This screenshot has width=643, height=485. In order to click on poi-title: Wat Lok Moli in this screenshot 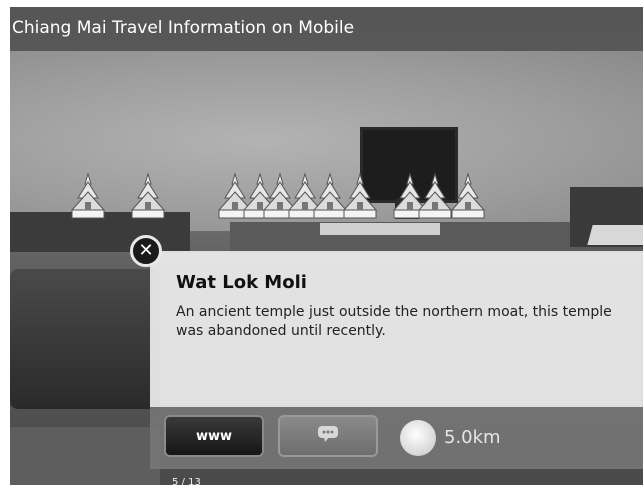, I will do `click(241, 282)`.